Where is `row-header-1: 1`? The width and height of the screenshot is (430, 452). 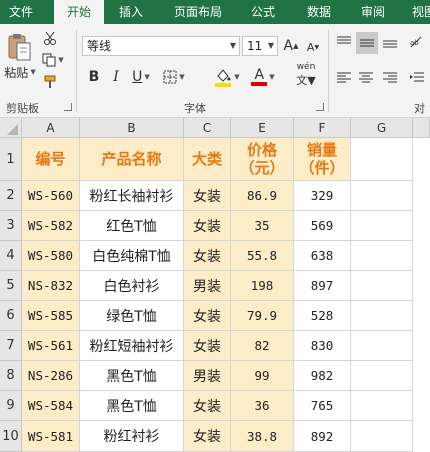 row-header-1: 1 is located at coordinates (11, 159).